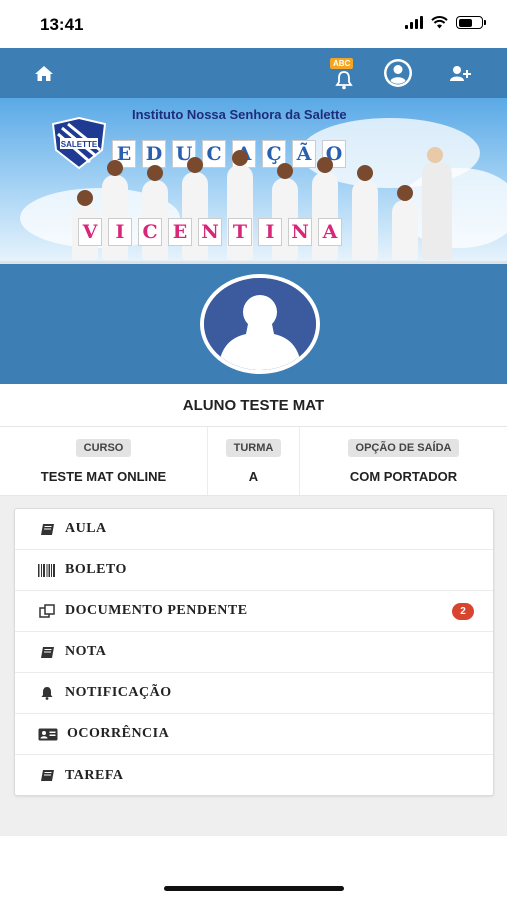 The width and height of the screenshot is (507, 900). I want to click on top-nav: ABC, so click(253, 73).